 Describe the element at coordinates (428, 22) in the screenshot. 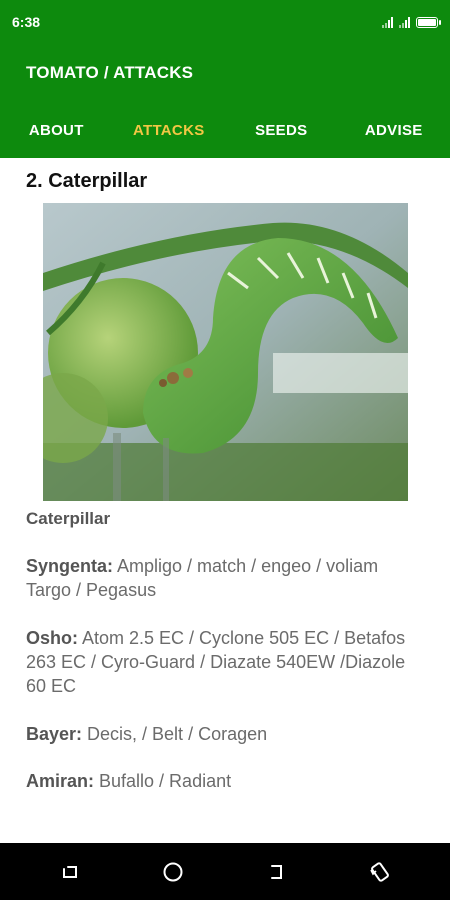

I see `battery-icon` at that location.